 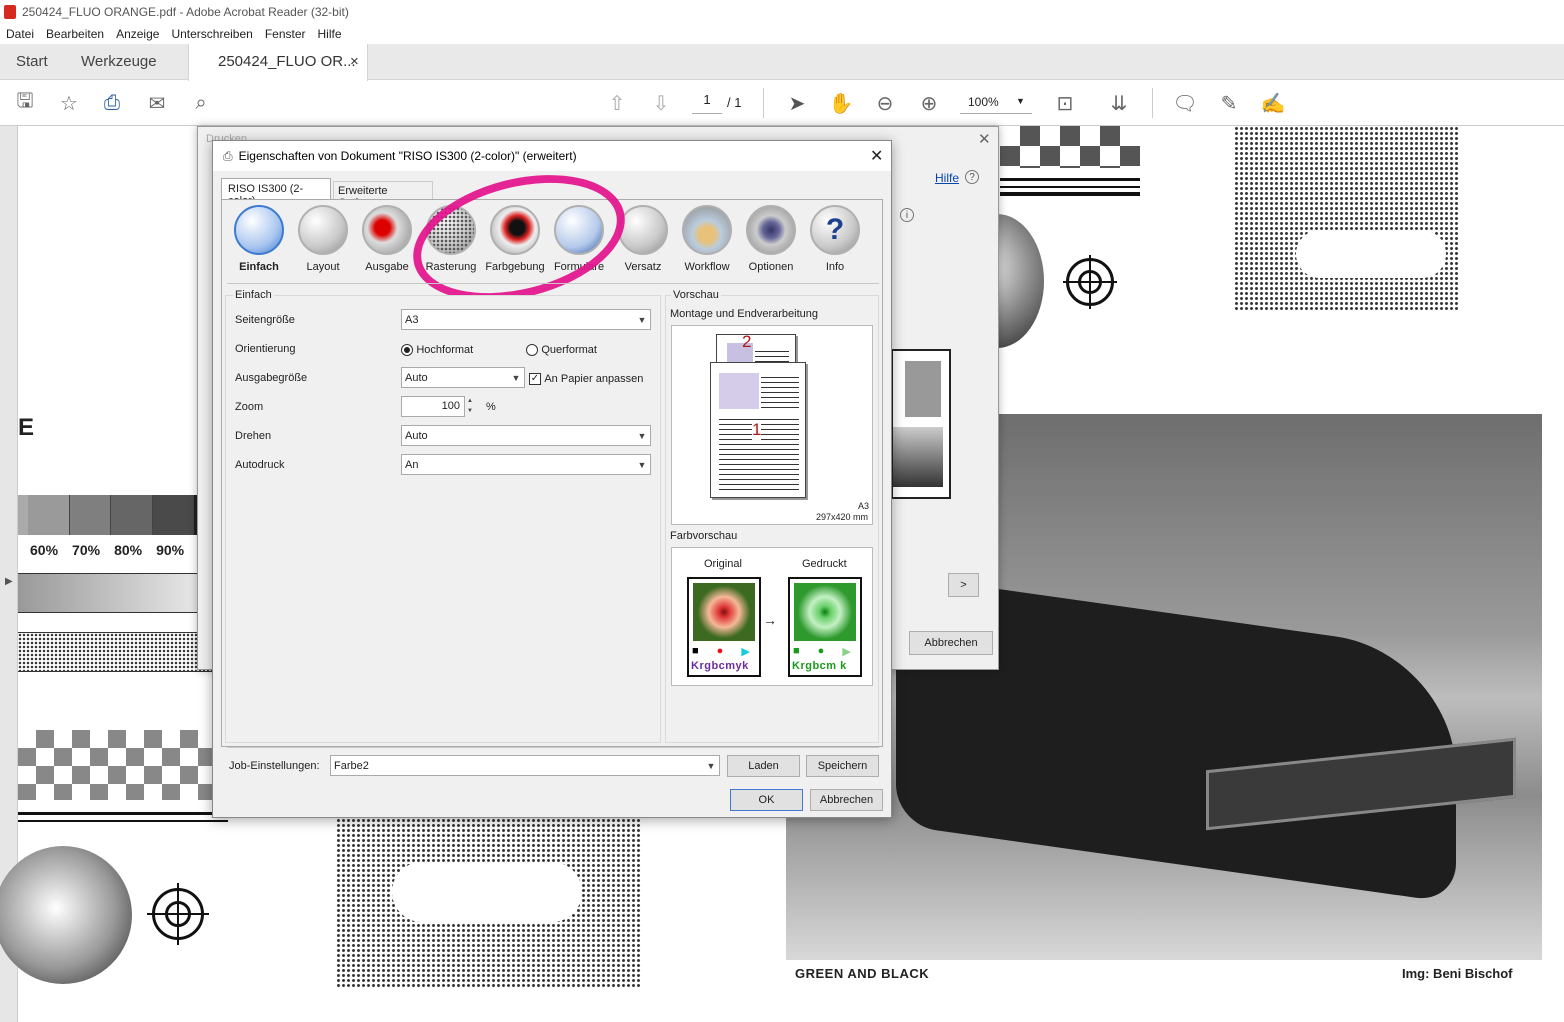 What do you see at coordinates (25, 103) in the screenshot?
I see `save-icon: 🖫` at bounding box center [25, 103].